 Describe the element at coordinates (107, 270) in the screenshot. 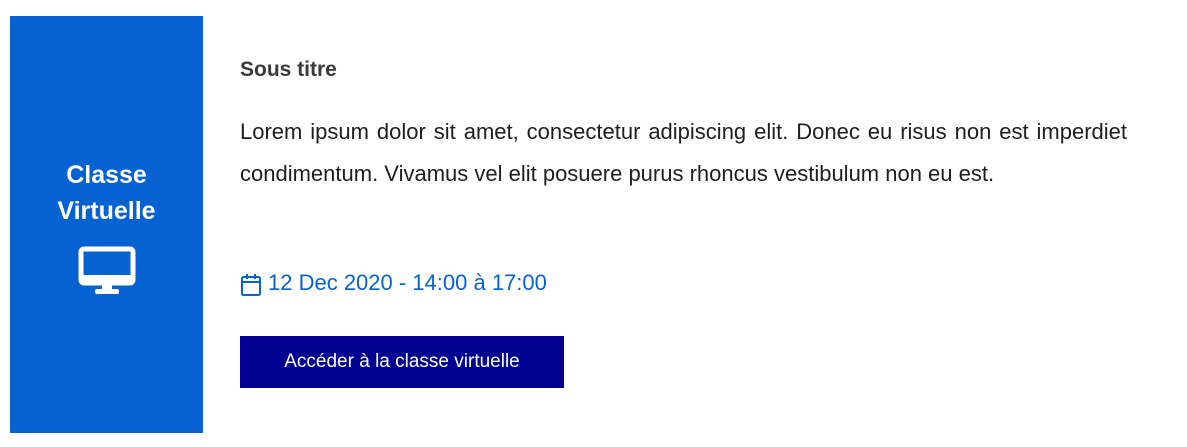

I see `desktop-monitor-icon` at that location.